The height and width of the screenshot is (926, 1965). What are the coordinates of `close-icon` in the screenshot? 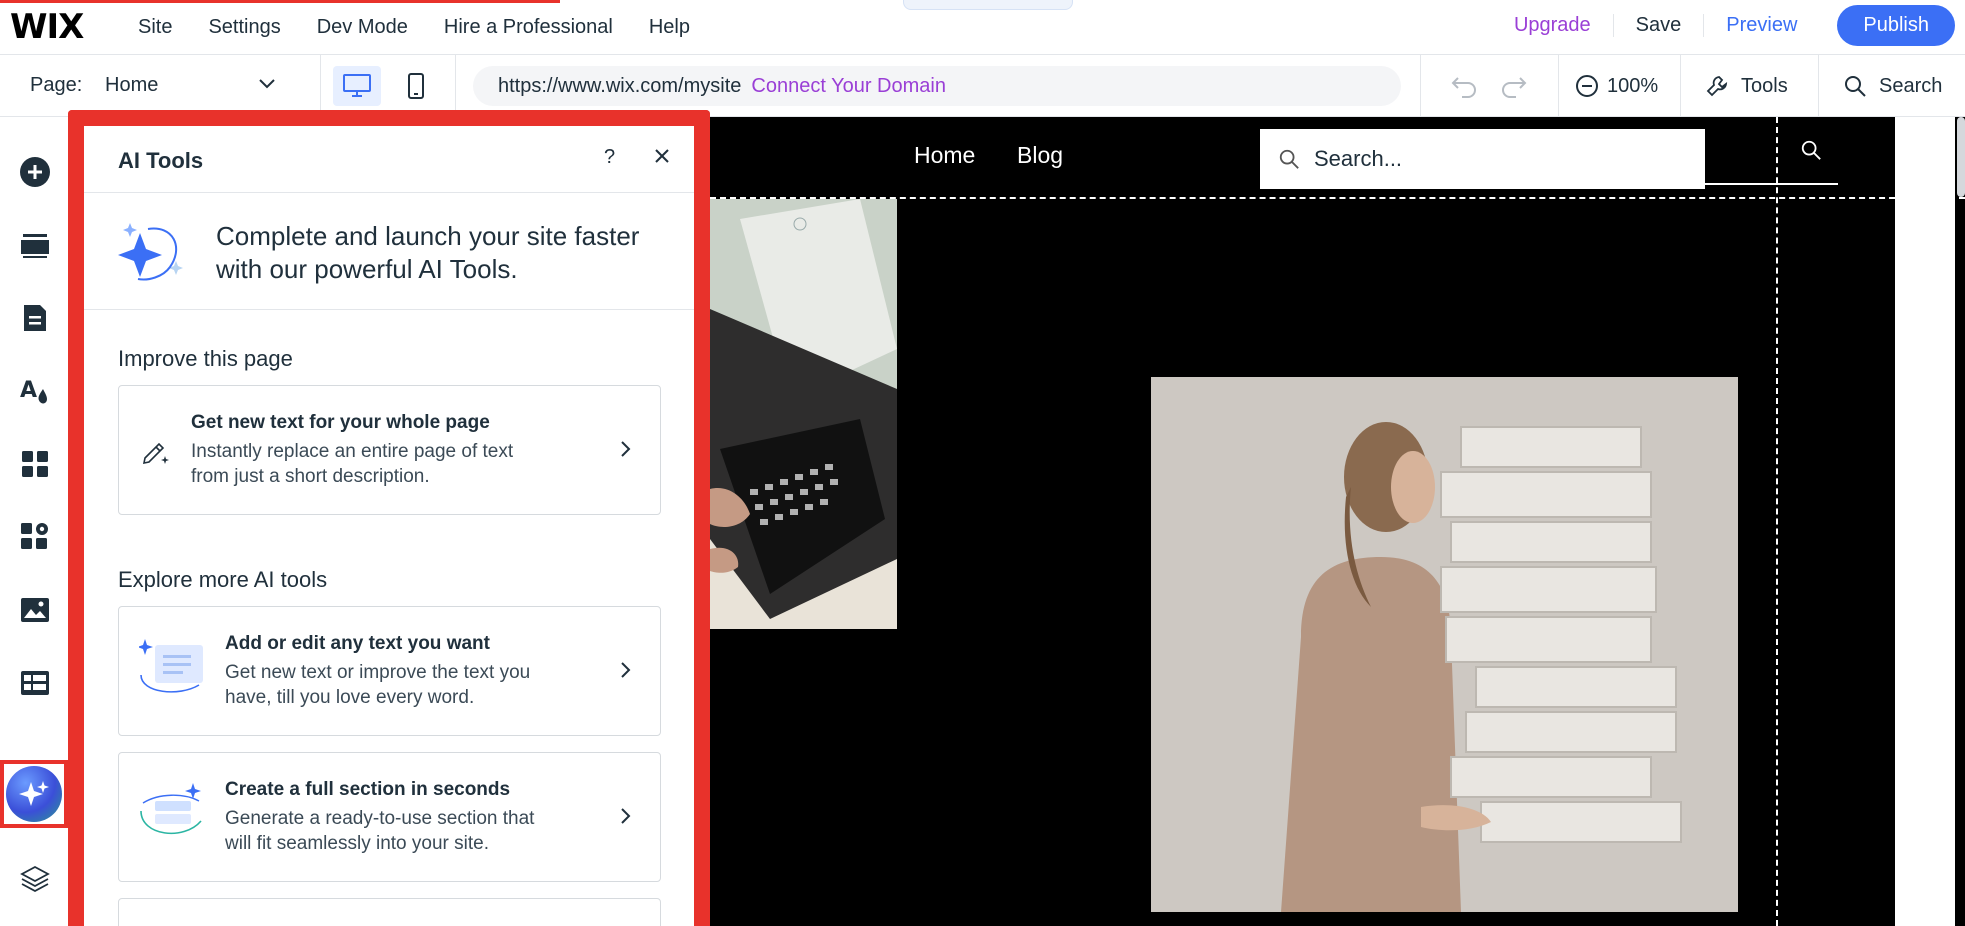 It's located at (662, 158).